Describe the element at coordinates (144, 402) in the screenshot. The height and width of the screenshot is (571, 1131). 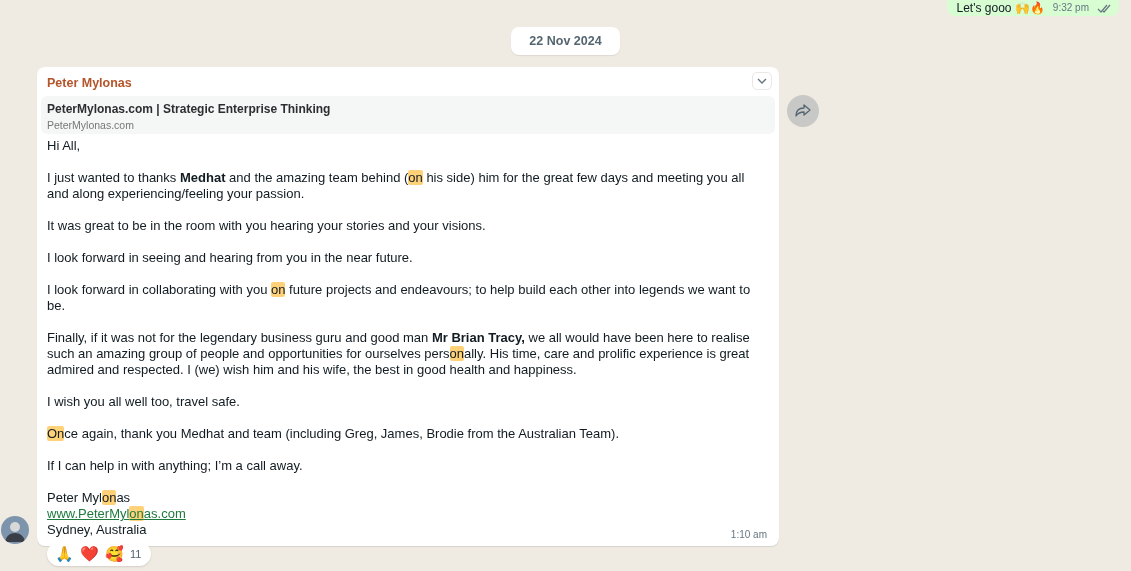
I see `message-paragraph: I wish you all well too, travel safe.` at that location.